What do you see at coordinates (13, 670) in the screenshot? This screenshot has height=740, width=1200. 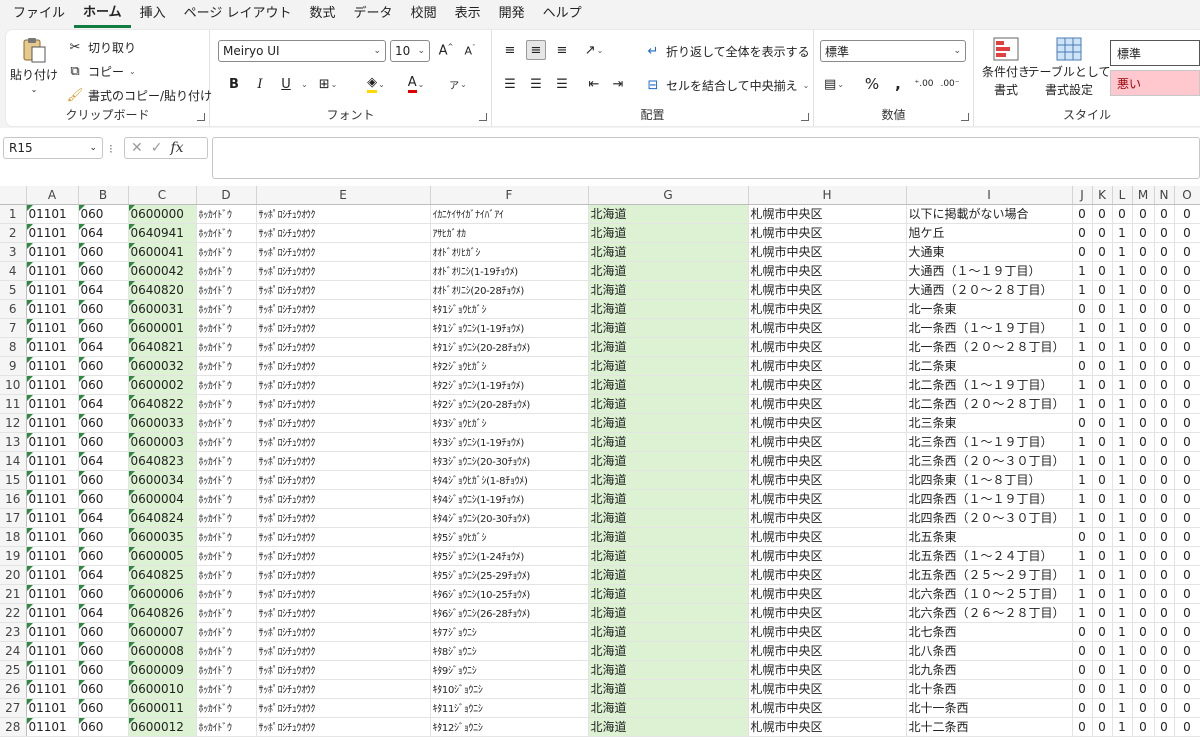 I see `row-header: 25` at bounding box center [13, 670].